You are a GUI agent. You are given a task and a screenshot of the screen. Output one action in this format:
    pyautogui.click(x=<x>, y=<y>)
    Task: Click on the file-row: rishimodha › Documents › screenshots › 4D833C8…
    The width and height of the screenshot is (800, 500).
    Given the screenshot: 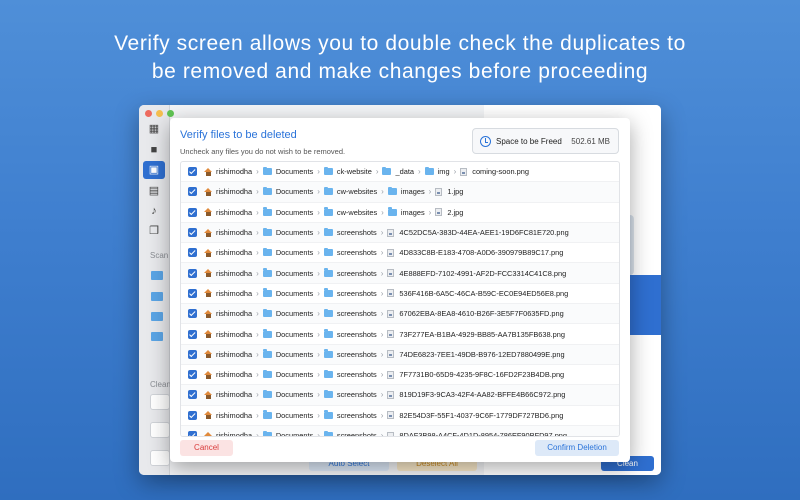 What is the action you would take?
    pyautogui.click(x=400, y=253)
    